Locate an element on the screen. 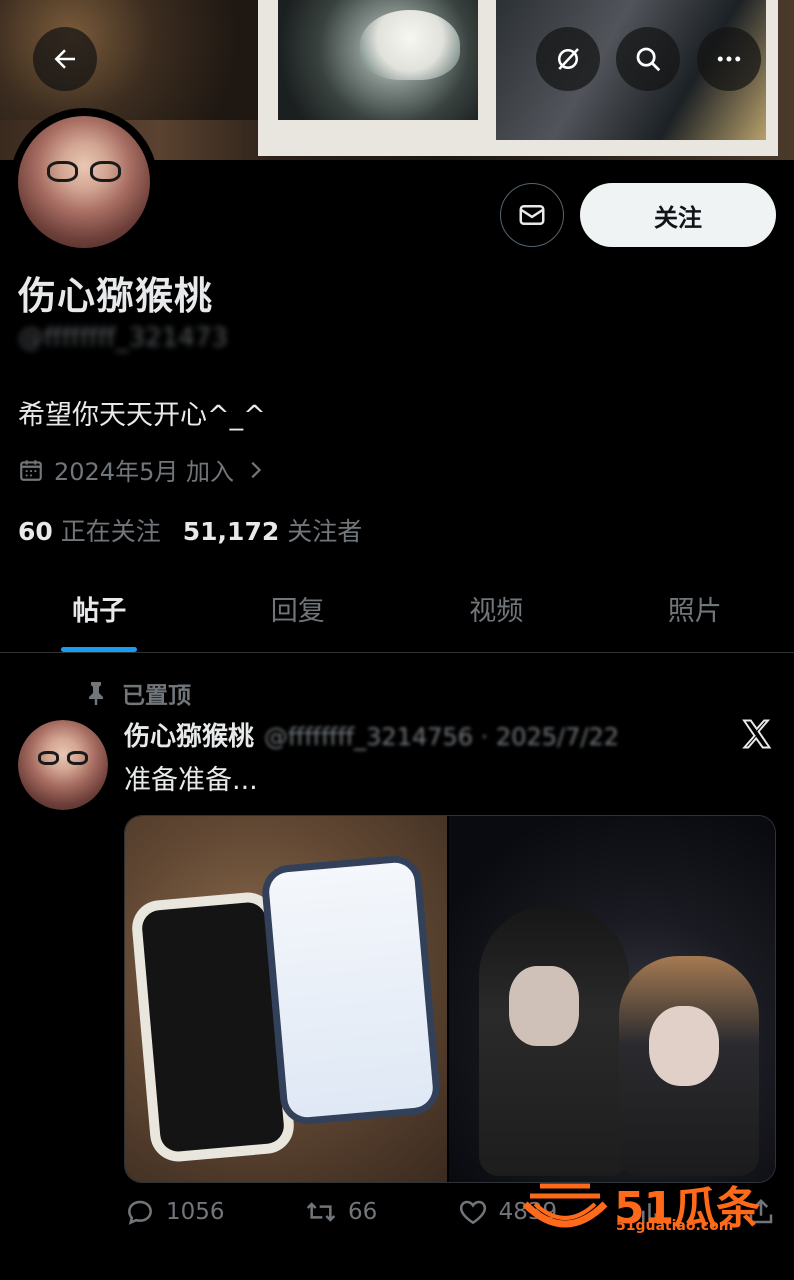  pinned-indicator: 已置顶 is located at coordinates (137, 693).